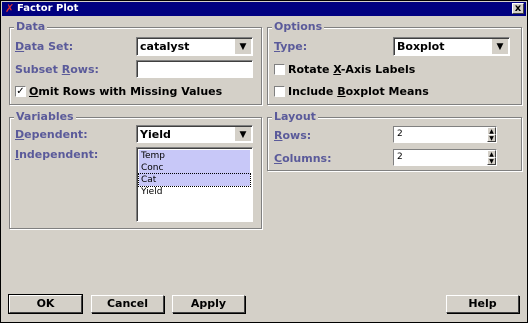 The height and width of the screenshot is (323, 528). I want to click on app-icon: ✗, so click(10, 8).